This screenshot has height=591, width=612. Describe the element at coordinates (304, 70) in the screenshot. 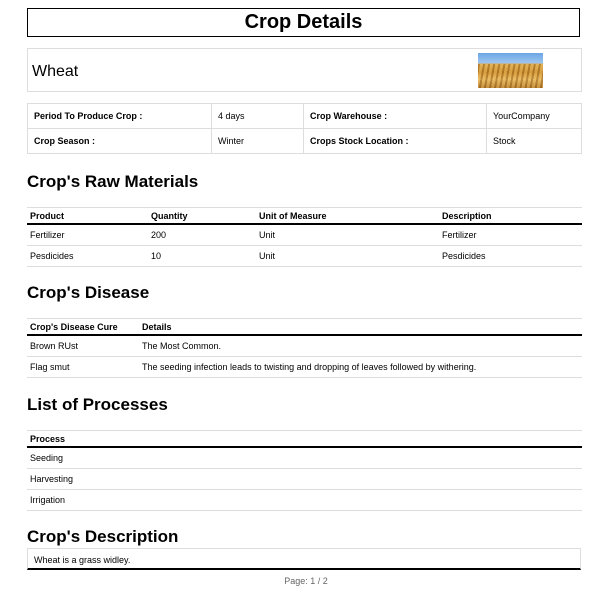

I see `crop-header: Wheat` at that location.